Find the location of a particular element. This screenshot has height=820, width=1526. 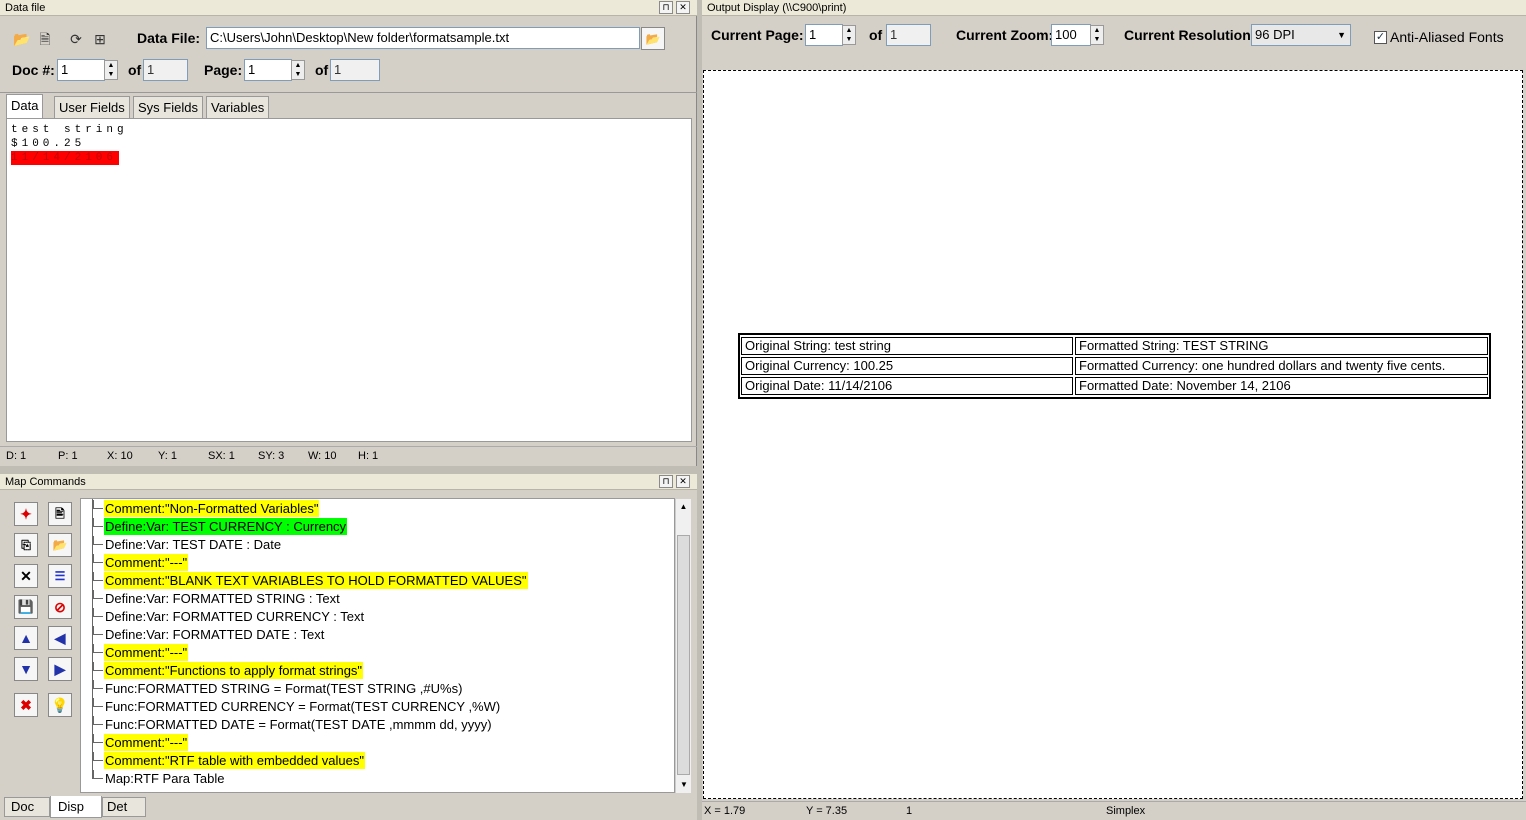

table-cell: Original String: test string is located at coordinates (907, 346).